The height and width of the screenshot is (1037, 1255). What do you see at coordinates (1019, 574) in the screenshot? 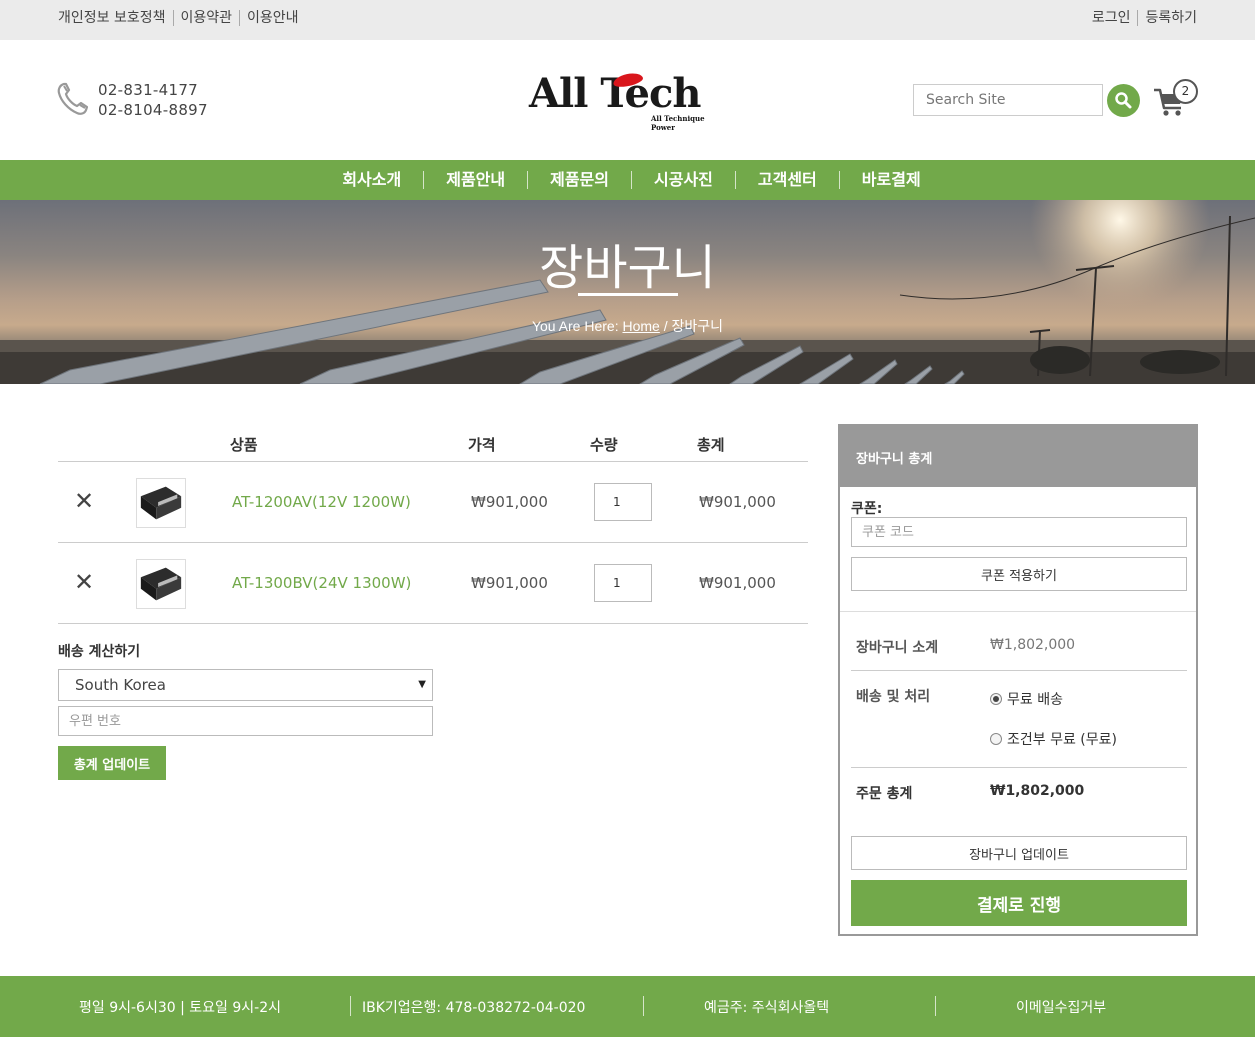
I see `apply-coupon-button: 쿠폰 적용하기` at bounding box center [1019, 574].